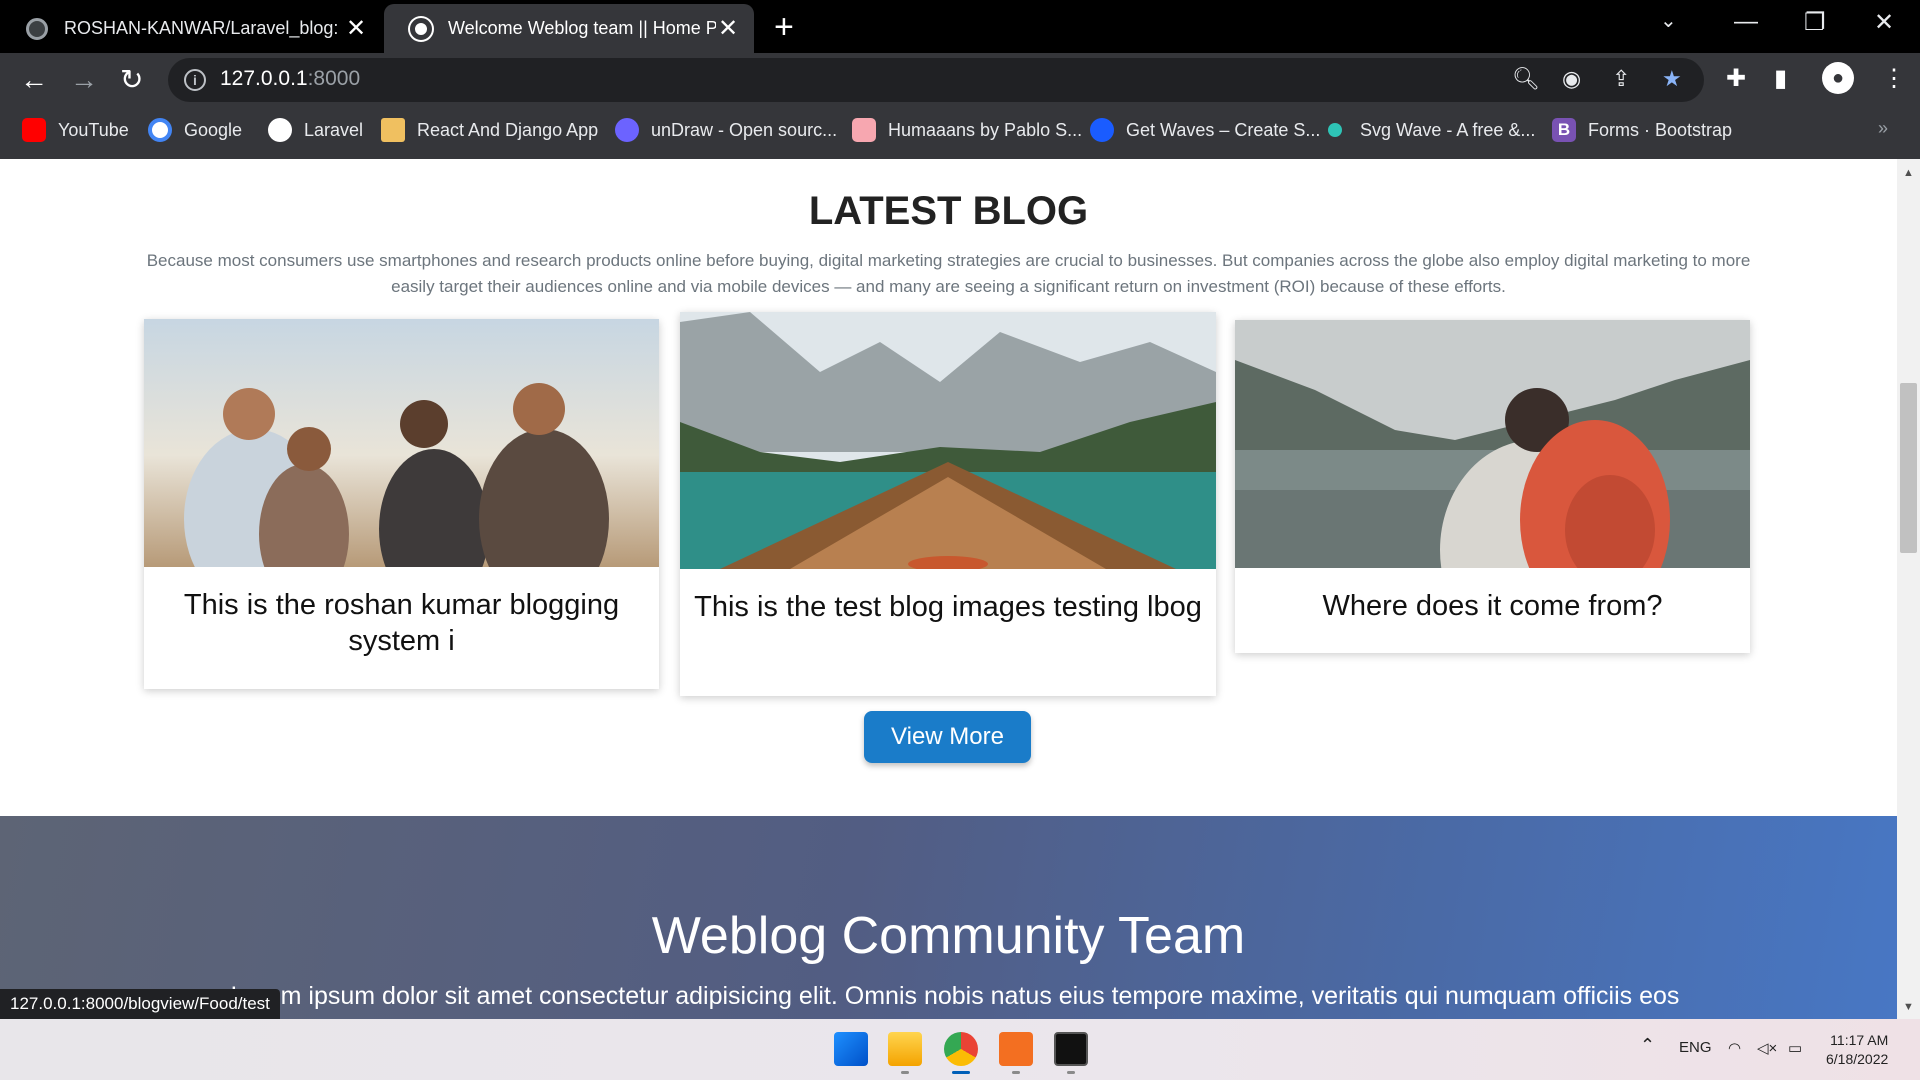  I want to click on svgwave-icon, so click(1335, 130).